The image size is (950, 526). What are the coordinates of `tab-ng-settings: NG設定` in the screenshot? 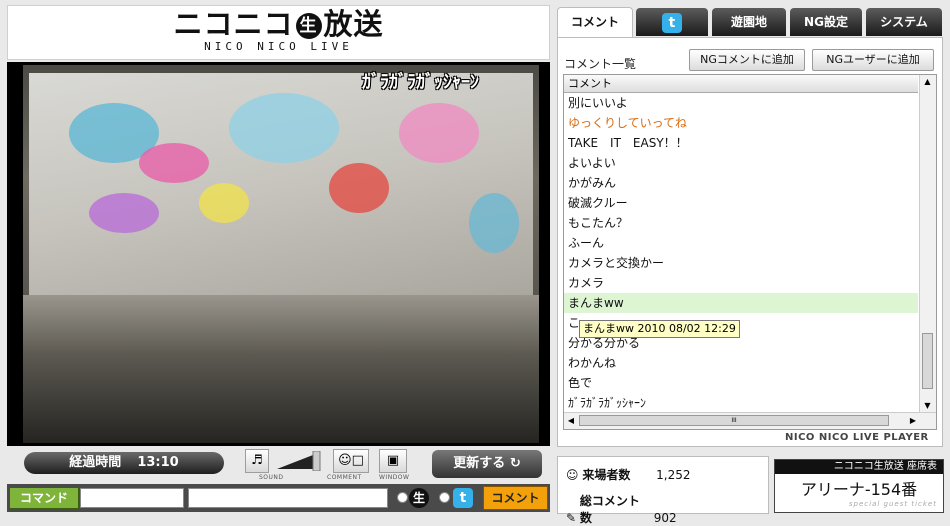 It's located at (826, 22).